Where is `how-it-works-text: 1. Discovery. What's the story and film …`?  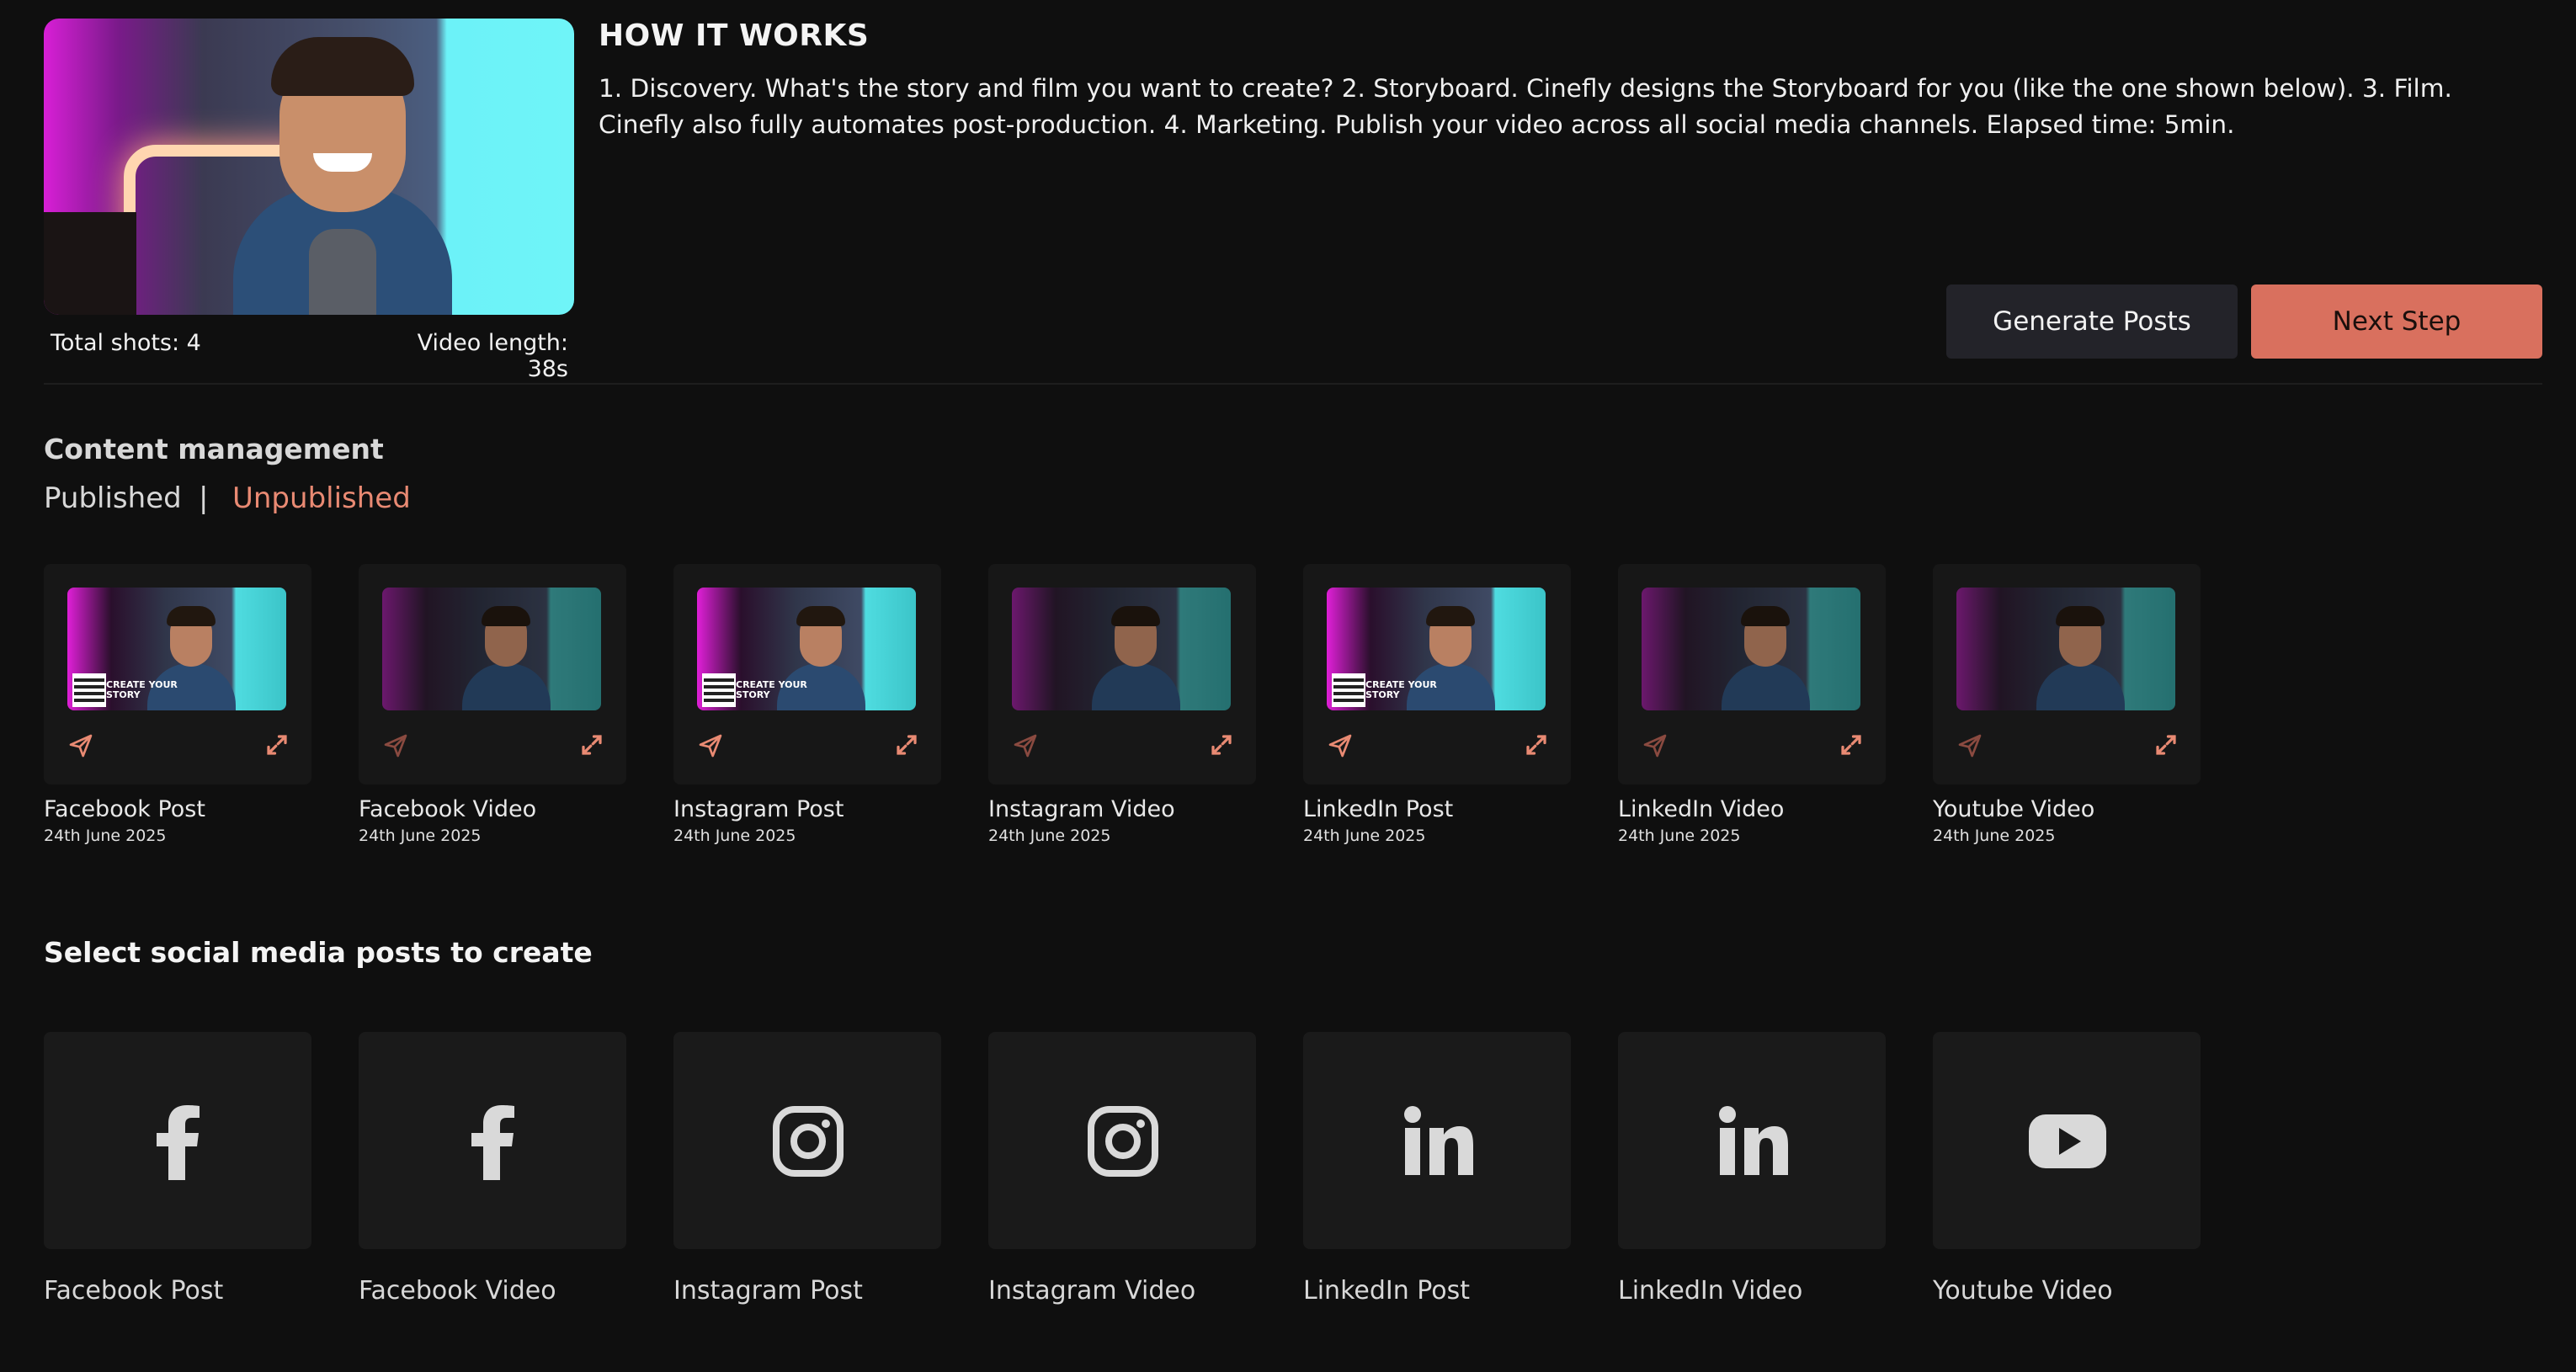 how-it-works-text: 1. Discovery. What's the story and film … is located at coordinates (1526, 106).